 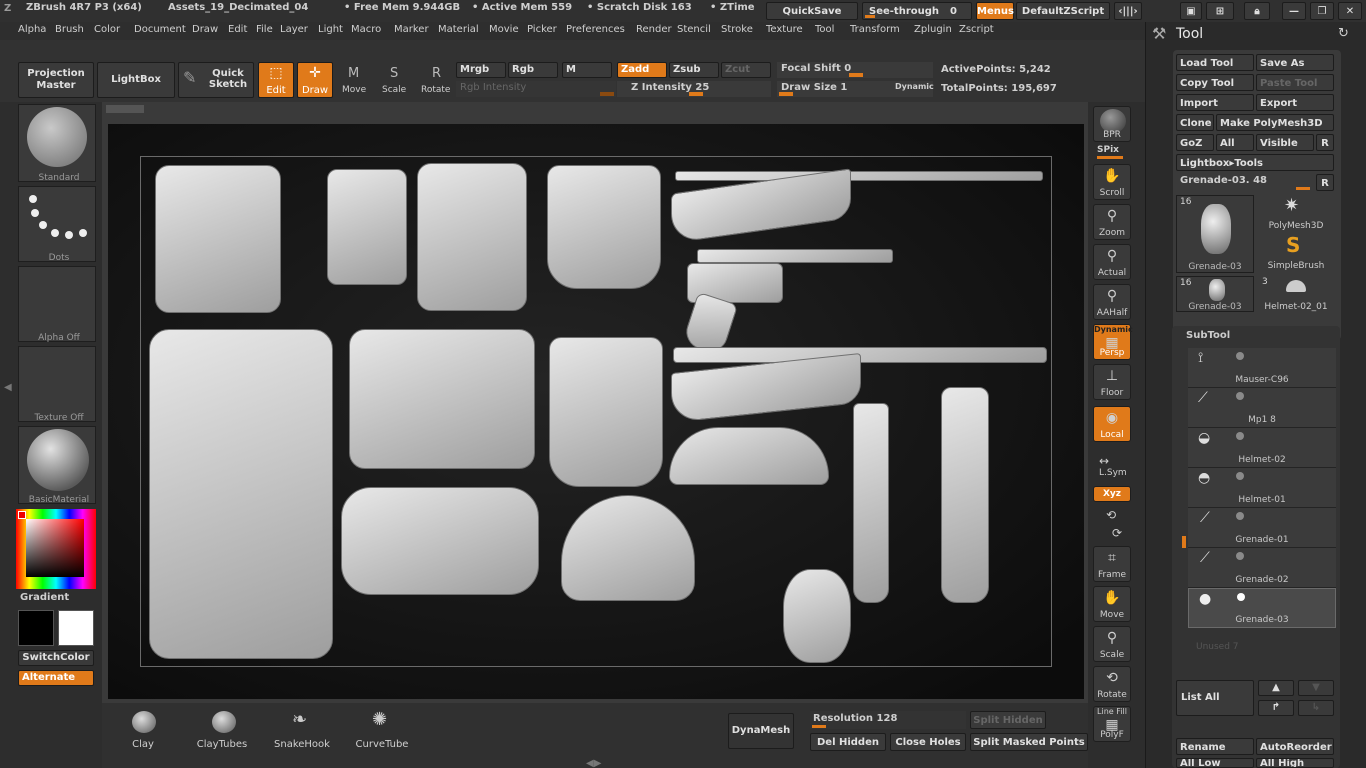 I want to click on insert-down-icon: ↳, so click(x=1316, y=708).